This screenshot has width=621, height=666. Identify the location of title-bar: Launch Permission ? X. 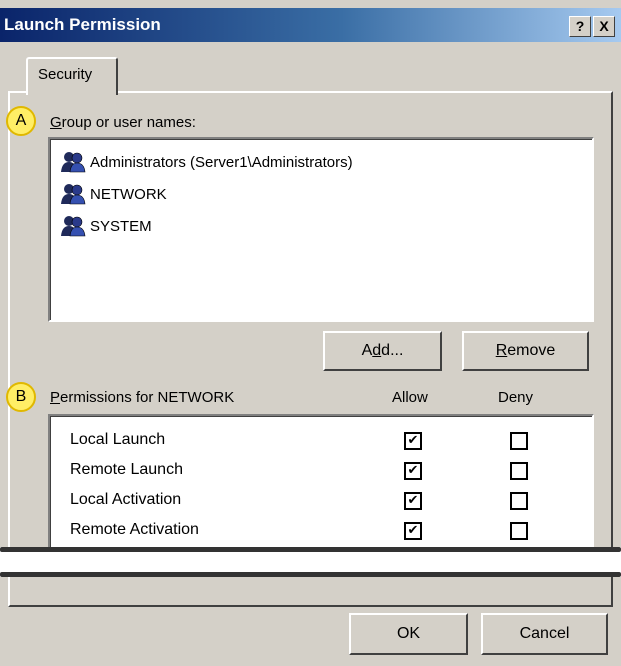
(310, 25).